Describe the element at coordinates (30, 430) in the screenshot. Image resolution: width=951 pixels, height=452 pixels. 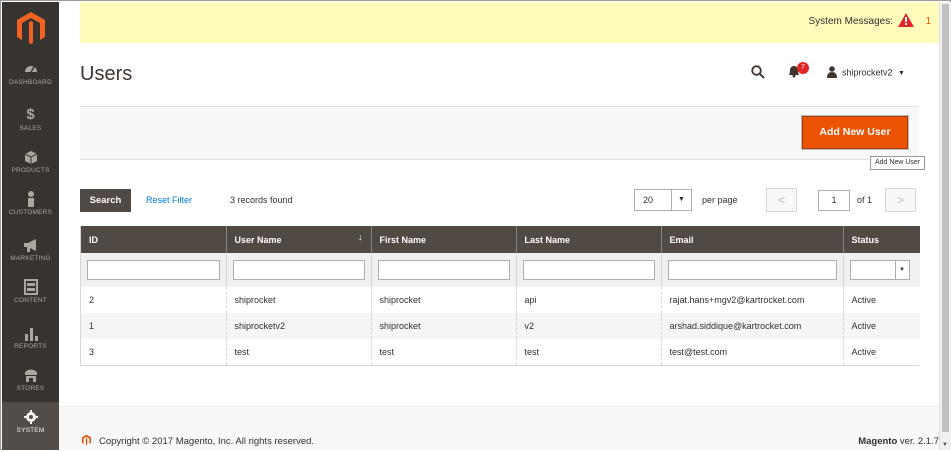
I see `sidebar-item-label: SYSTEM` at that location.